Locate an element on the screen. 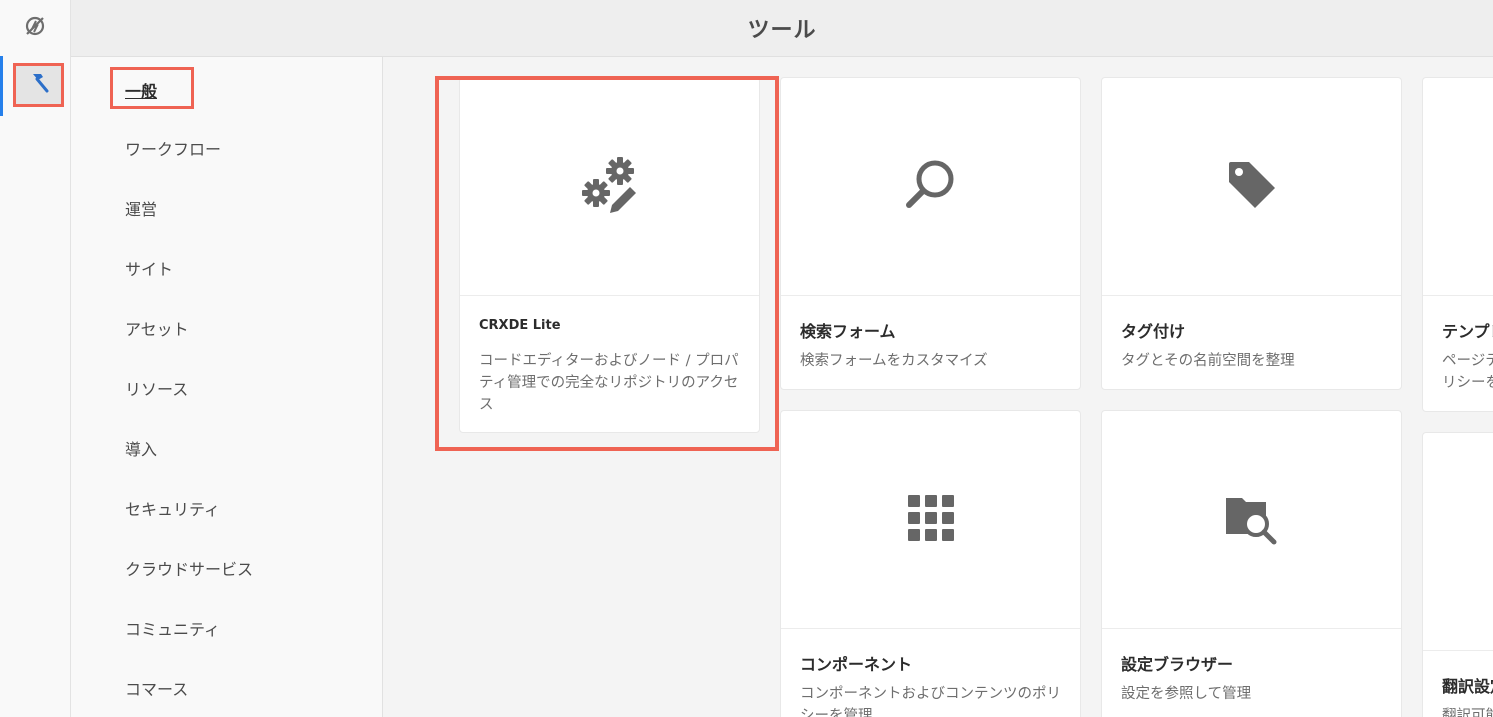  card-title: CRXDE Lite is located at coordinates (520, 325).